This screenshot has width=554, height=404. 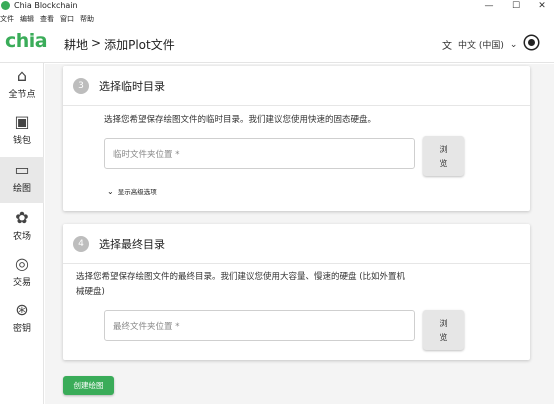 I want to click on description-line: 选择您希望保存绘图文件的最终目录。我们建议您使用大容量、慢速的硬盘 (比如外置机, so click(x=241, y=277).